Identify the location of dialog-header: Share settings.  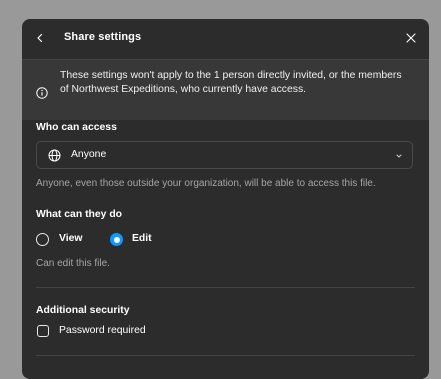
(225, 39).